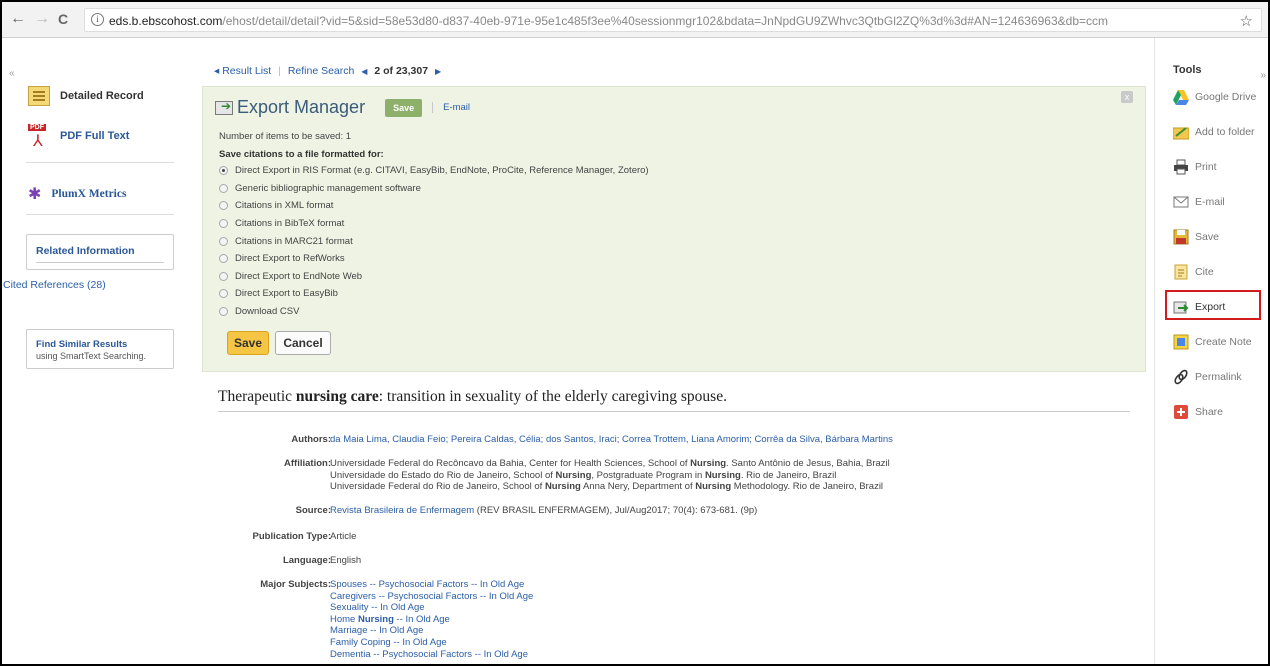 Image resolution: width=1270 pixels, height=666 pixels. Describe the element at coordinates (38, 141) in the screenshot. I see `acrobat-icon: ⅄` at that location.